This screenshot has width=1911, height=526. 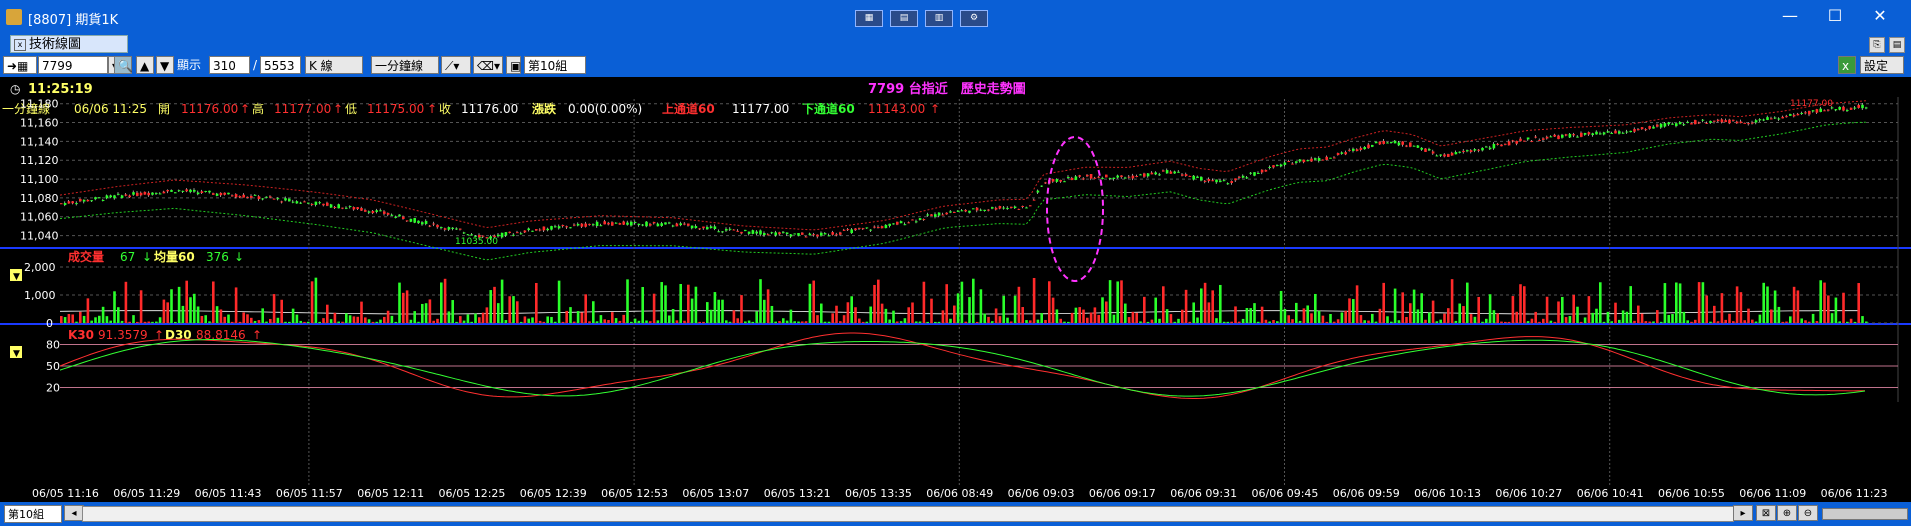 I want to click on period-dropdown: 一分鐘線, so click(x=405, y=65).